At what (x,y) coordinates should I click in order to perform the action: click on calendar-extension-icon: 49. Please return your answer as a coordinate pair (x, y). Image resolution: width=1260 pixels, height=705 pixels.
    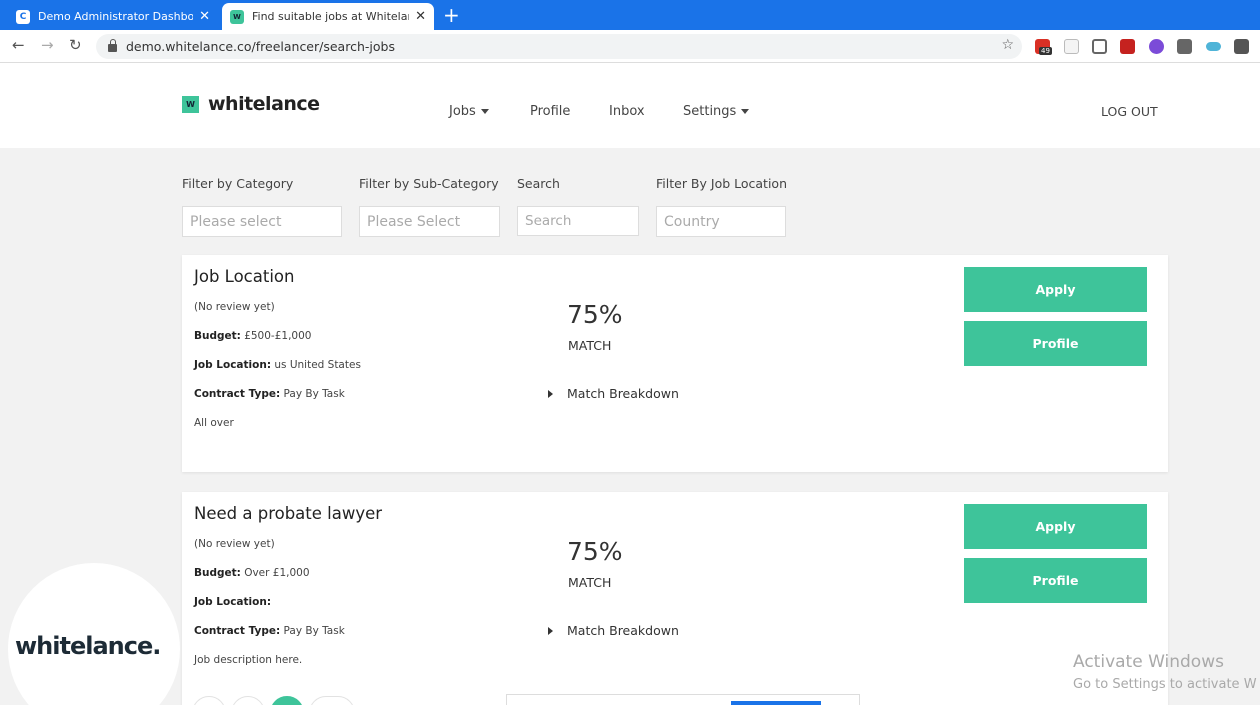
    Looking at the image, I should click on (1043, 47).